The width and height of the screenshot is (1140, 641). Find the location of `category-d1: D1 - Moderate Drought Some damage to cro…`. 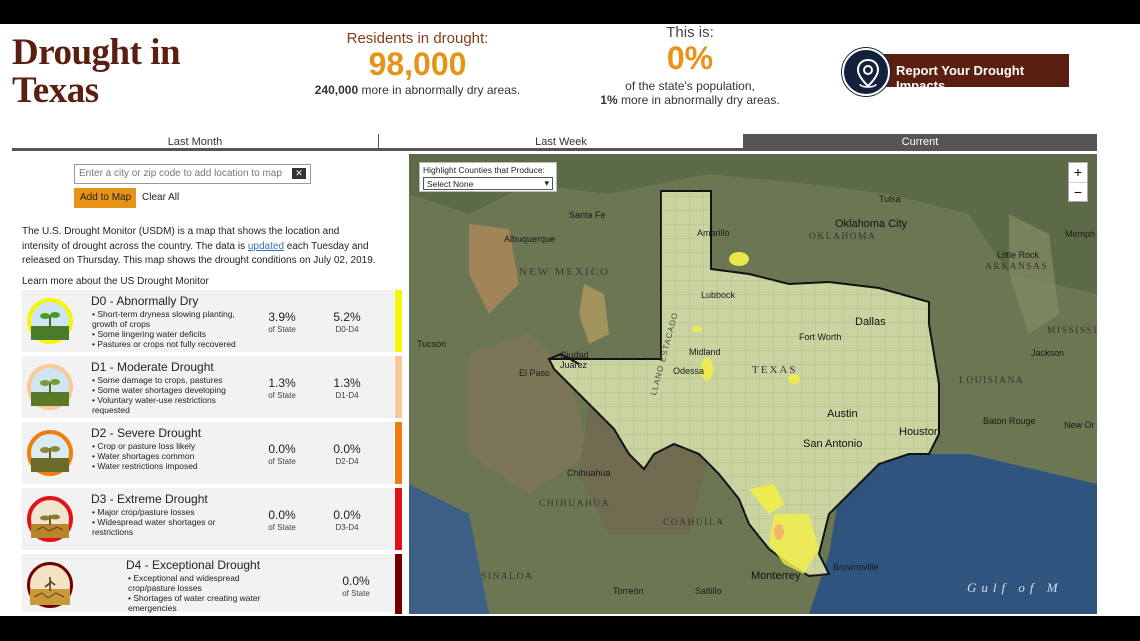

category-d1: D1 - Moderate Drought Some damage to cro… is located at coordinates (212, 388).